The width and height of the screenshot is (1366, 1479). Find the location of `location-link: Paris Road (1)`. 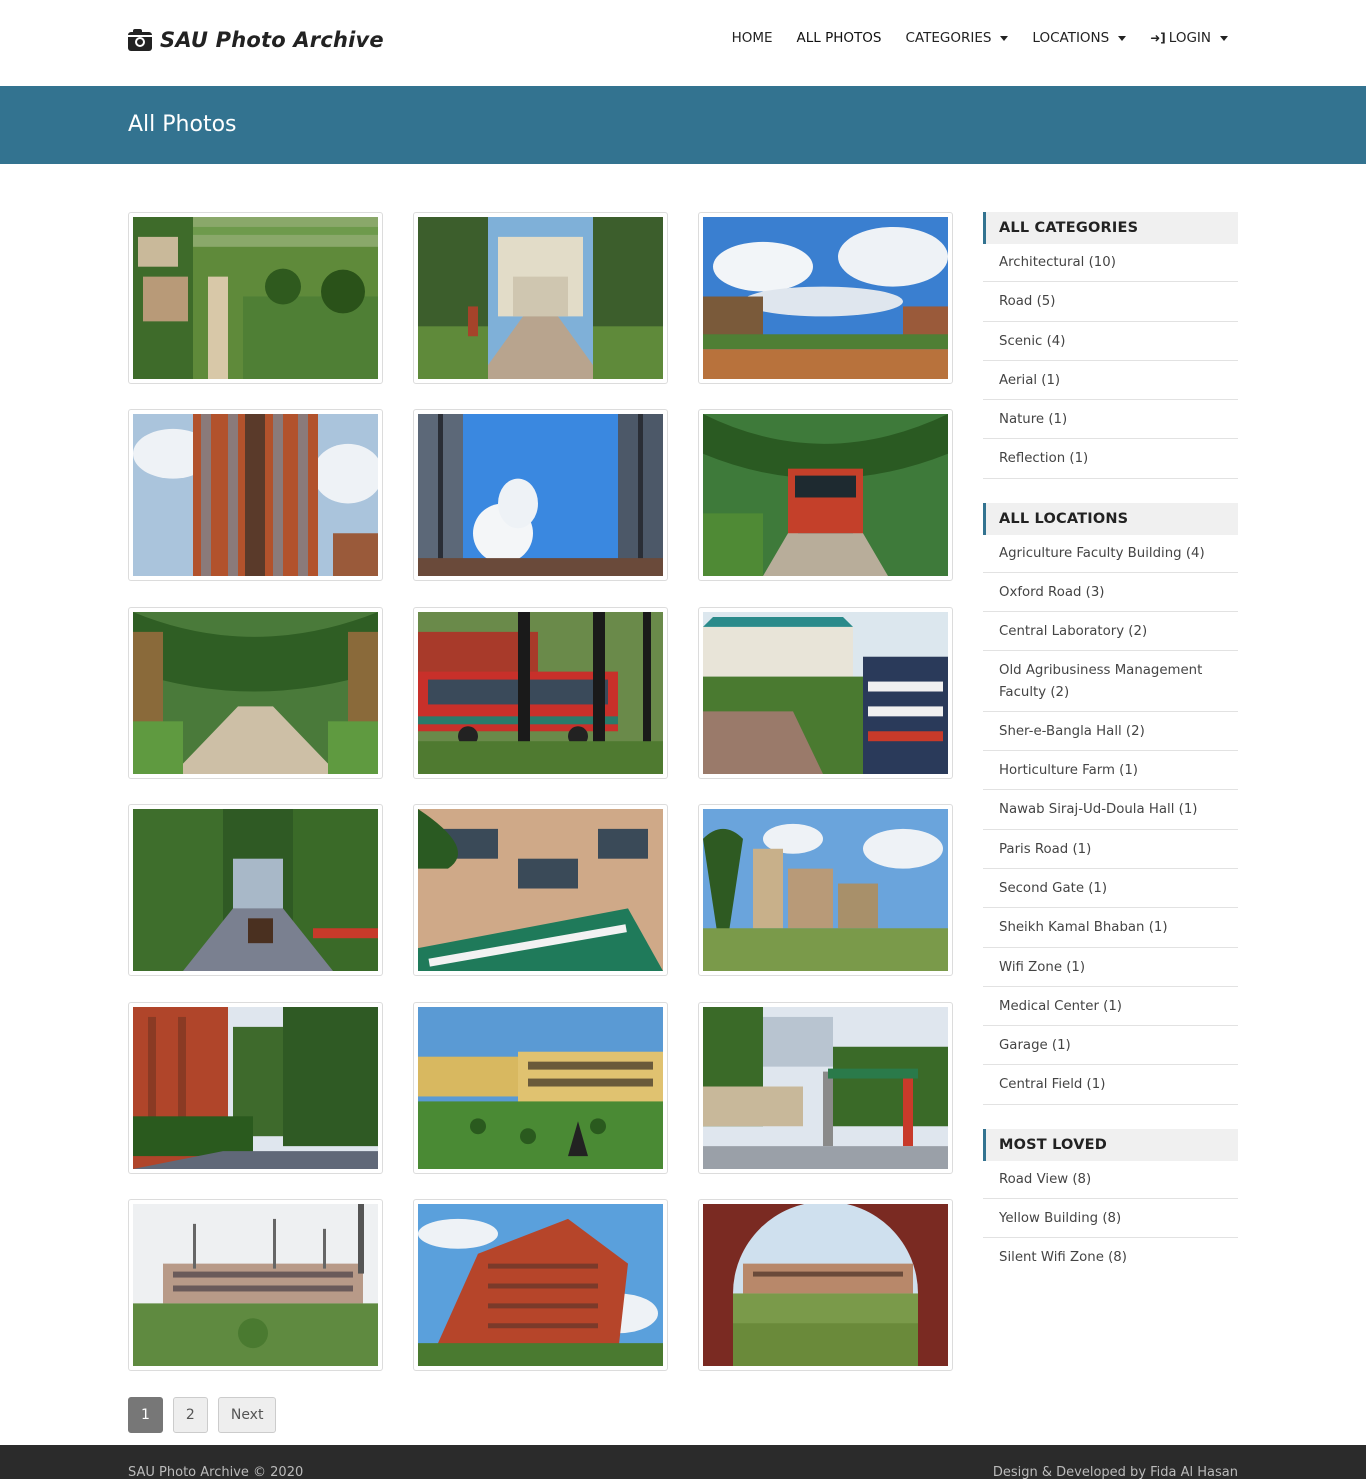

location-link: Paris Road (1) is located at coordinates (1110, 849).